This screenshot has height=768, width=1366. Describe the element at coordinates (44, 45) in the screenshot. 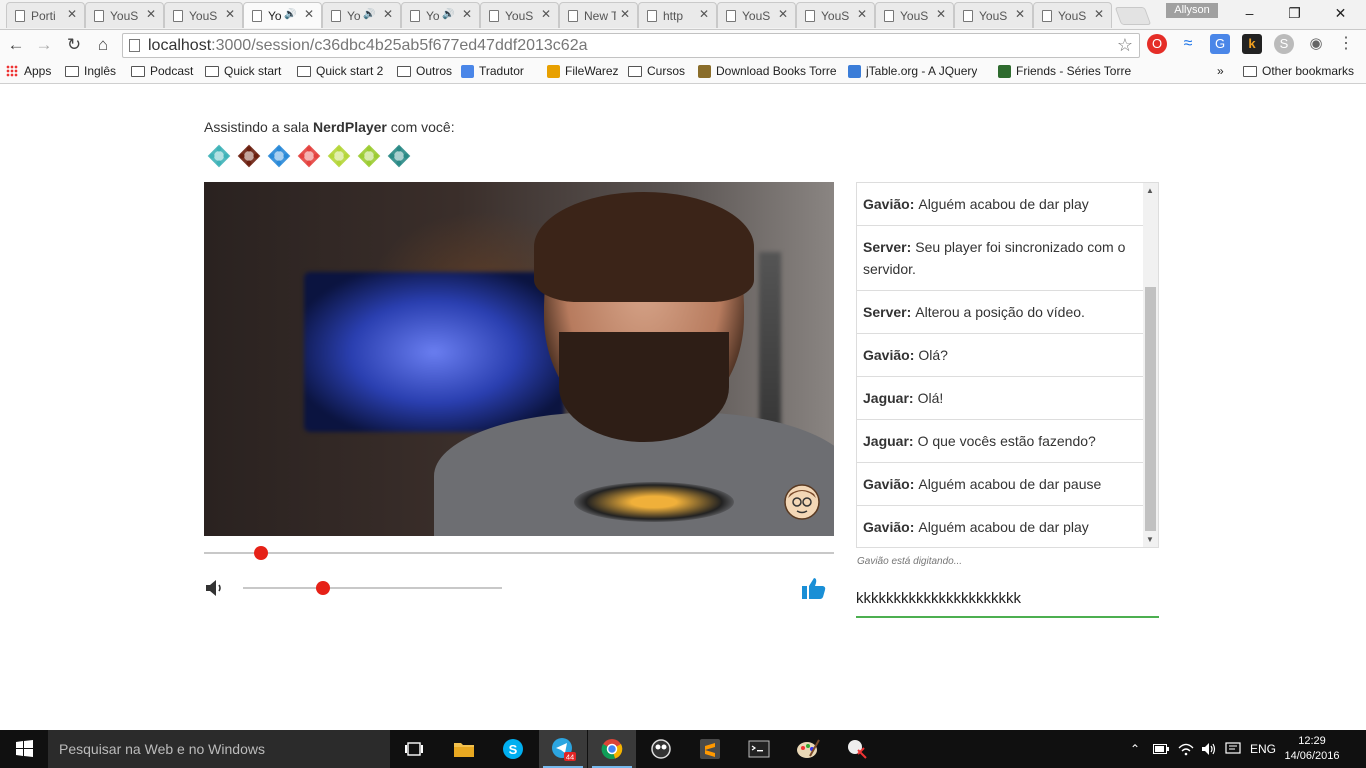

I see `forward-icon: →` at that location.